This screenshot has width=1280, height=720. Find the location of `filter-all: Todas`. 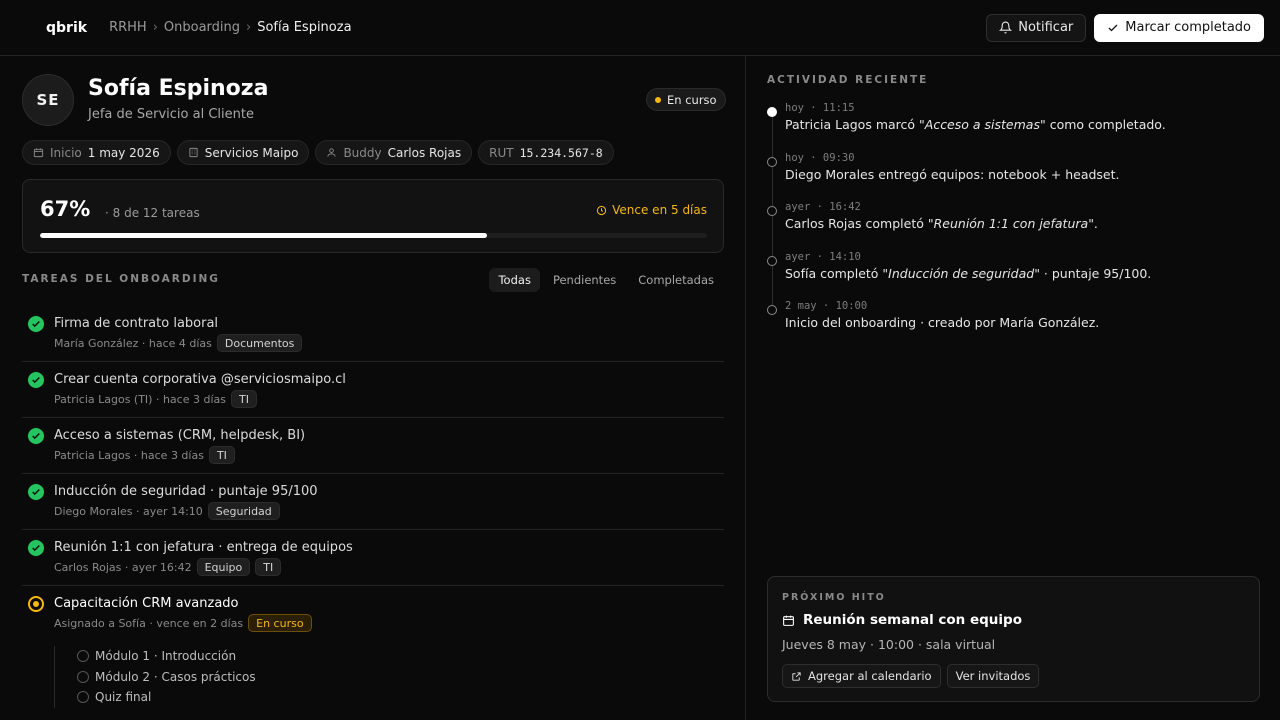

filter-all: Todas is located at coordinates (514, 280).